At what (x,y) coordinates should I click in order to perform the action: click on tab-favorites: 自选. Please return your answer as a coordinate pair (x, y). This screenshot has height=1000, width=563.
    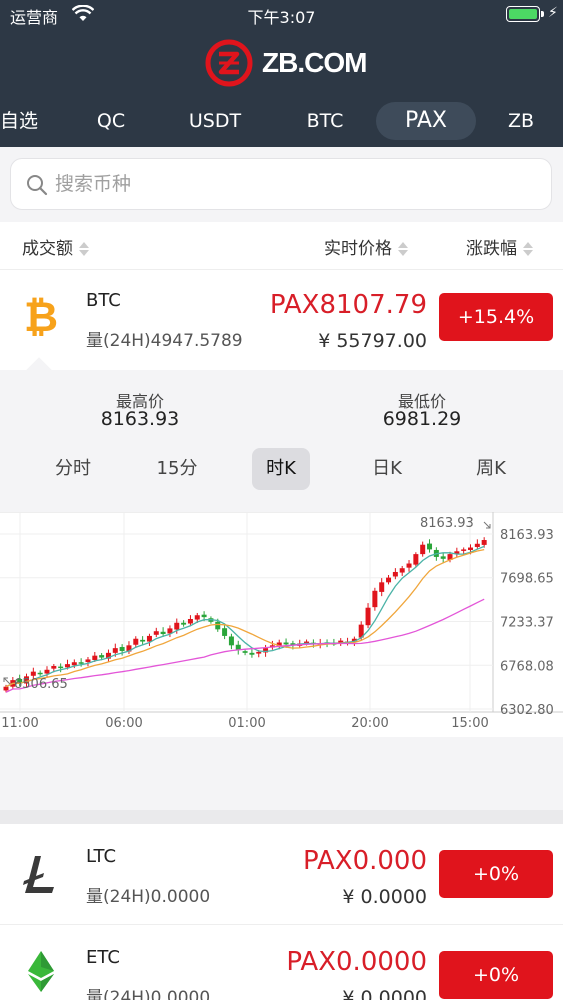
    Looking at the image, I should click on (22, 121).